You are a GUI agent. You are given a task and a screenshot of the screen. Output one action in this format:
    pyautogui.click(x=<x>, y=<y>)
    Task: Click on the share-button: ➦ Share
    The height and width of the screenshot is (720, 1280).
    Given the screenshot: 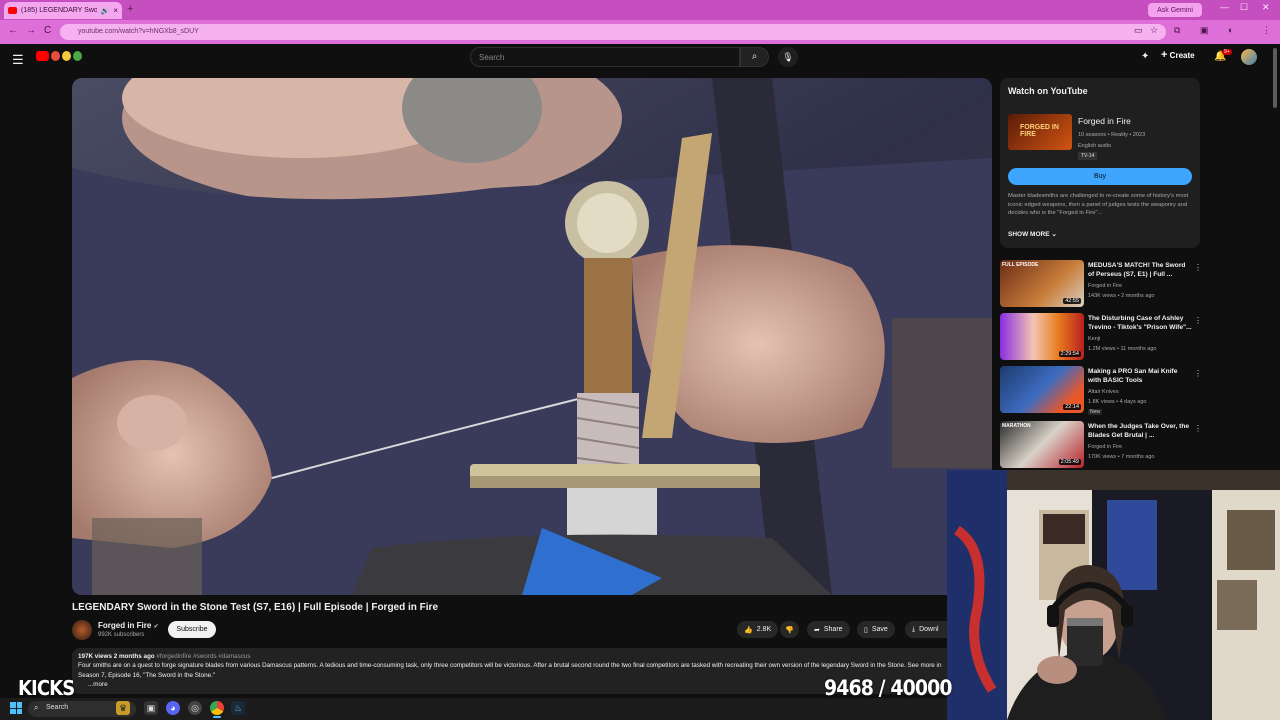 What is the action you would take?
    pyautogui.click(x=828, y=629)
    